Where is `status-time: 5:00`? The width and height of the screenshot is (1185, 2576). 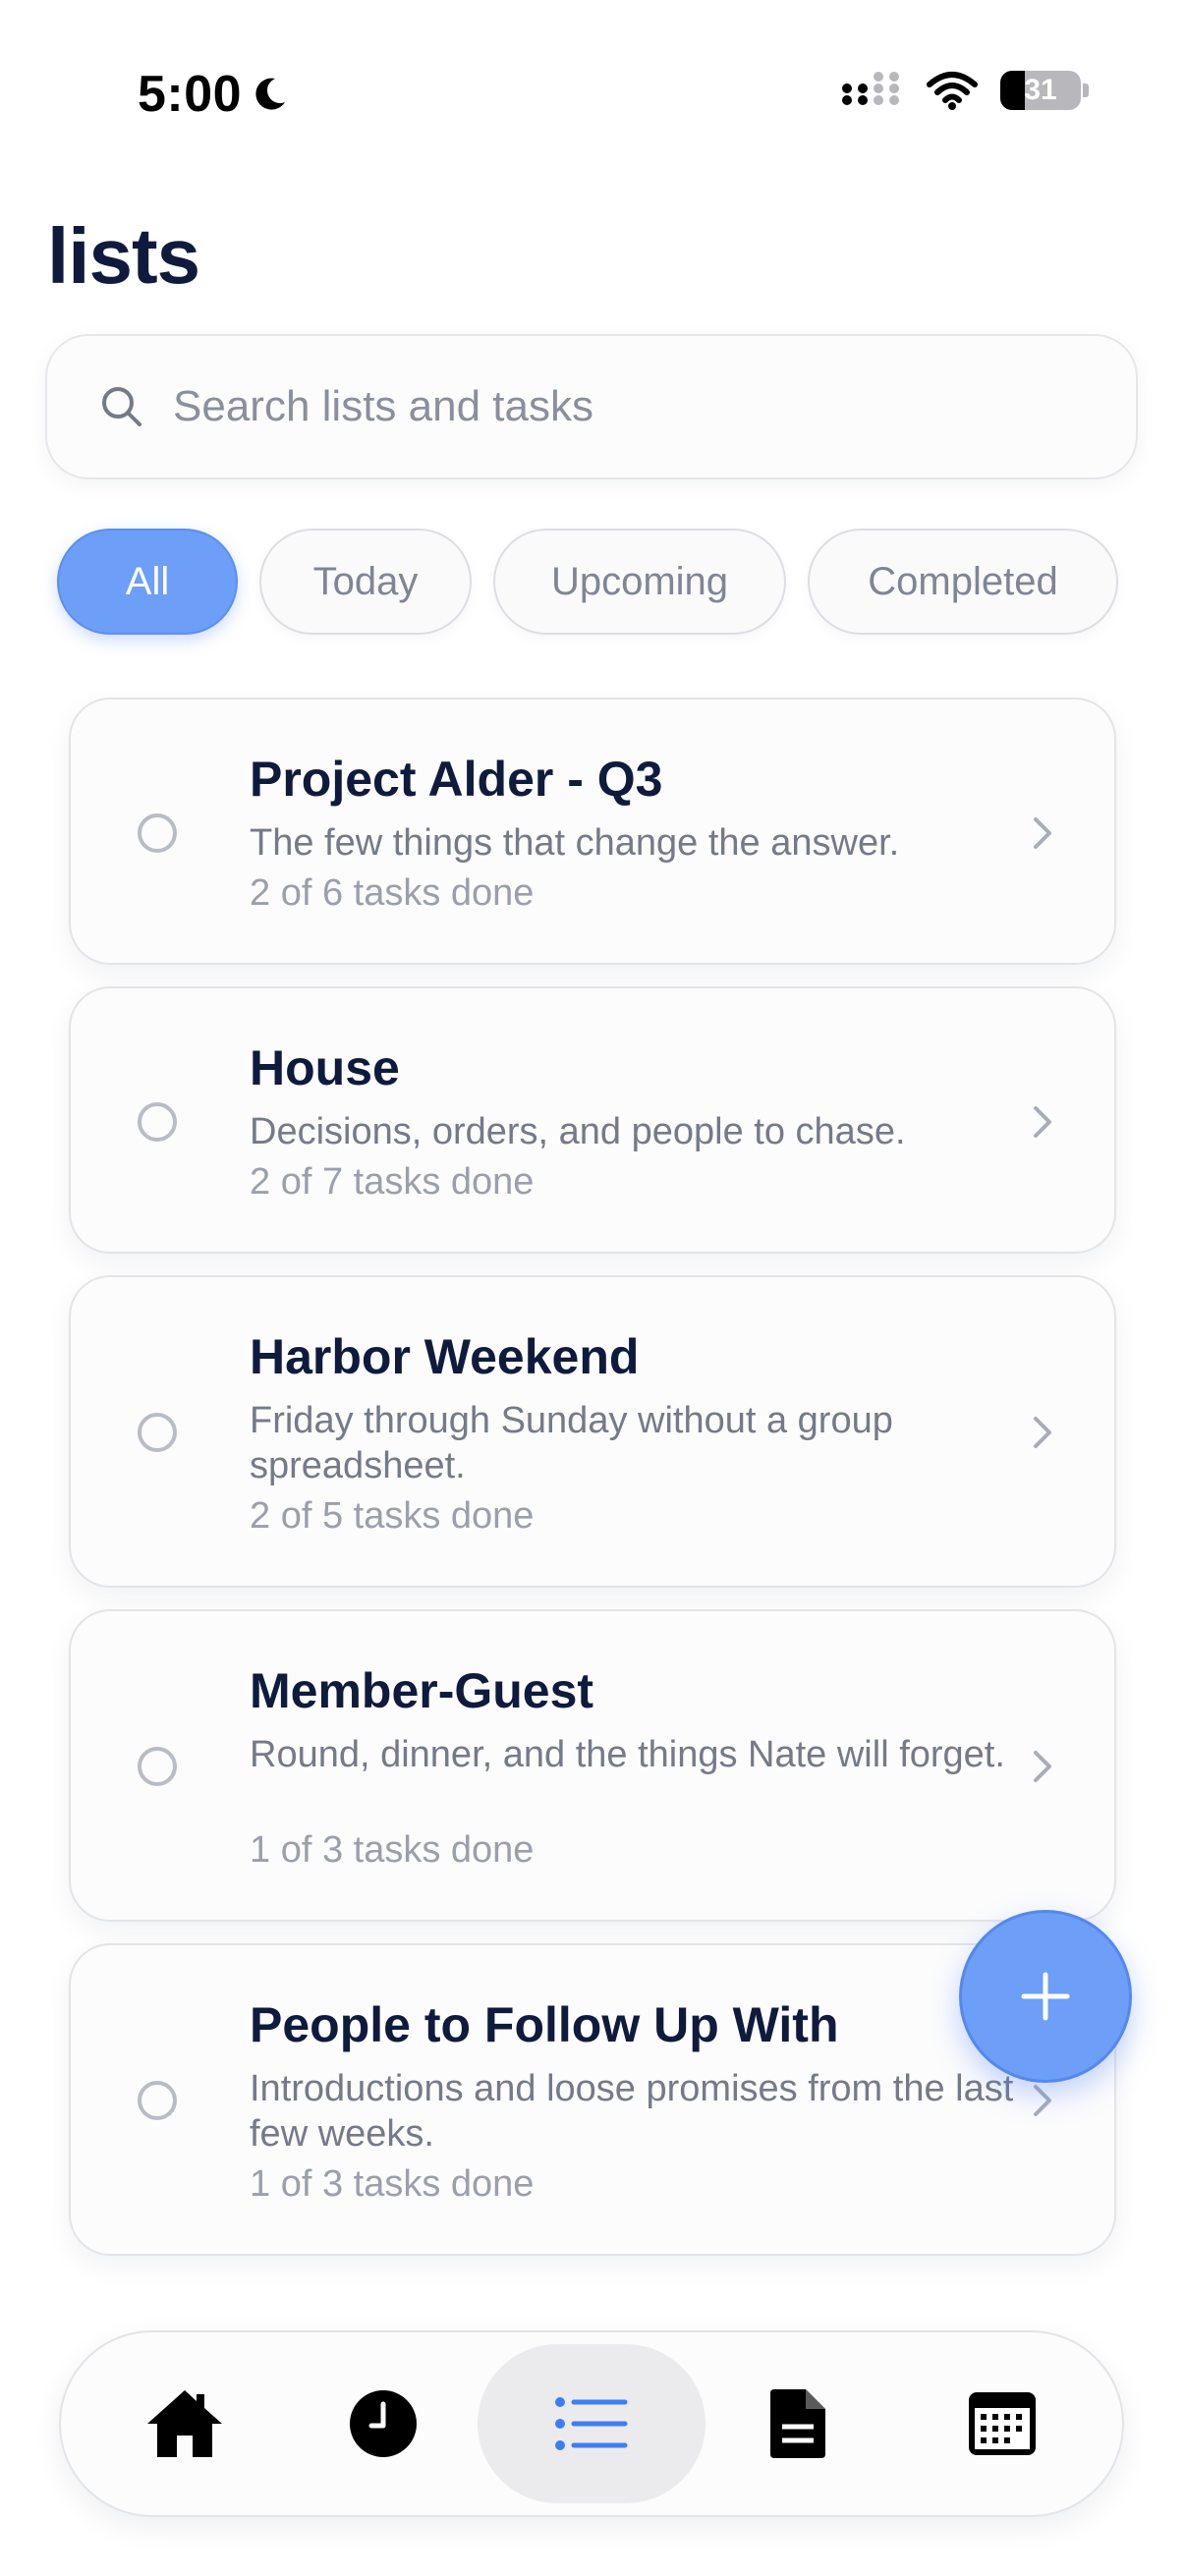
status-time: 5:00 is located at coordinates (214, 94).